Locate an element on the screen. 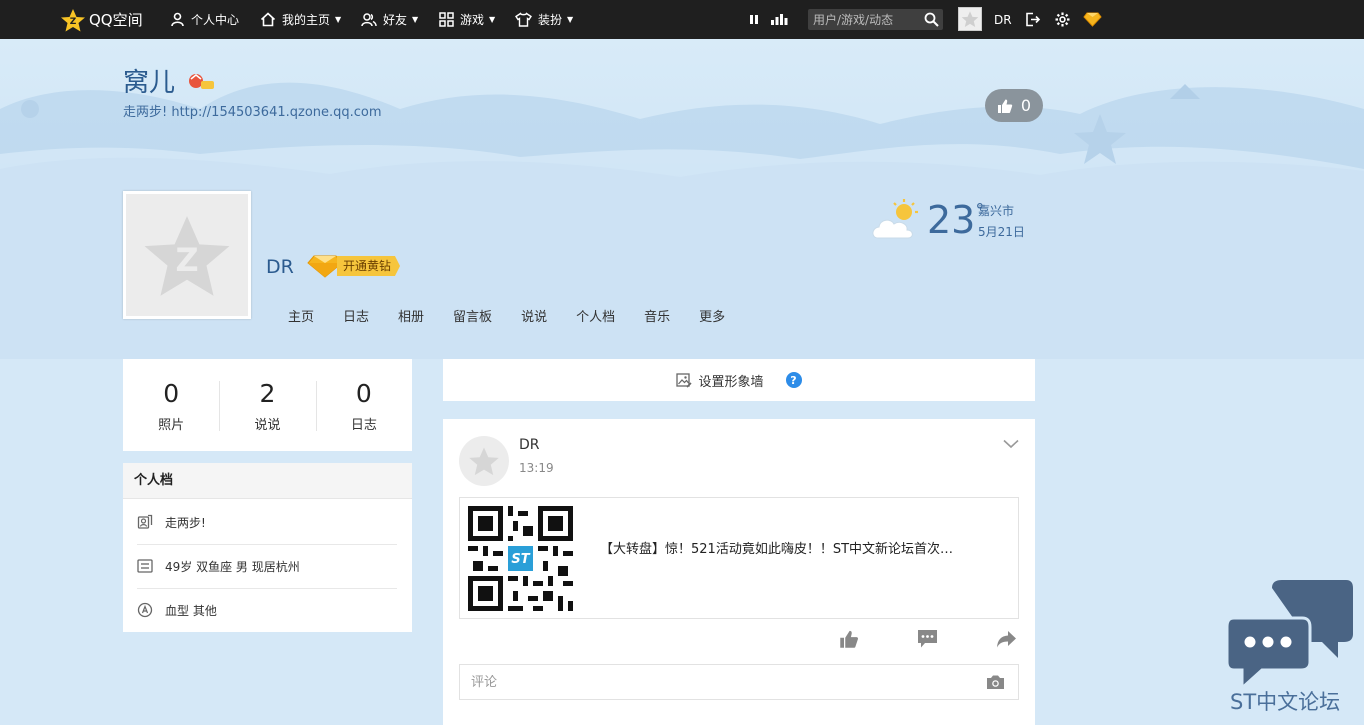 This screenshot has width=1364, height=725. nav-personal-center: 个人中心 is located at coordinates (204, 19).